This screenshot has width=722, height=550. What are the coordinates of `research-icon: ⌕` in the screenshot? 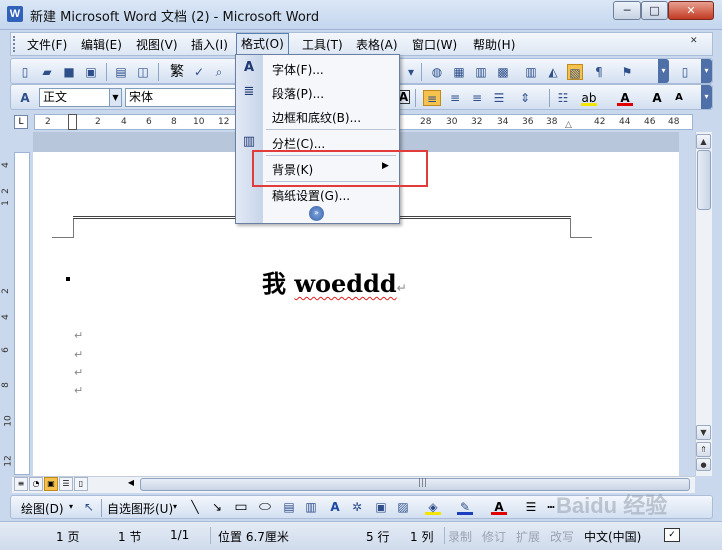 It's located at (219, 72).